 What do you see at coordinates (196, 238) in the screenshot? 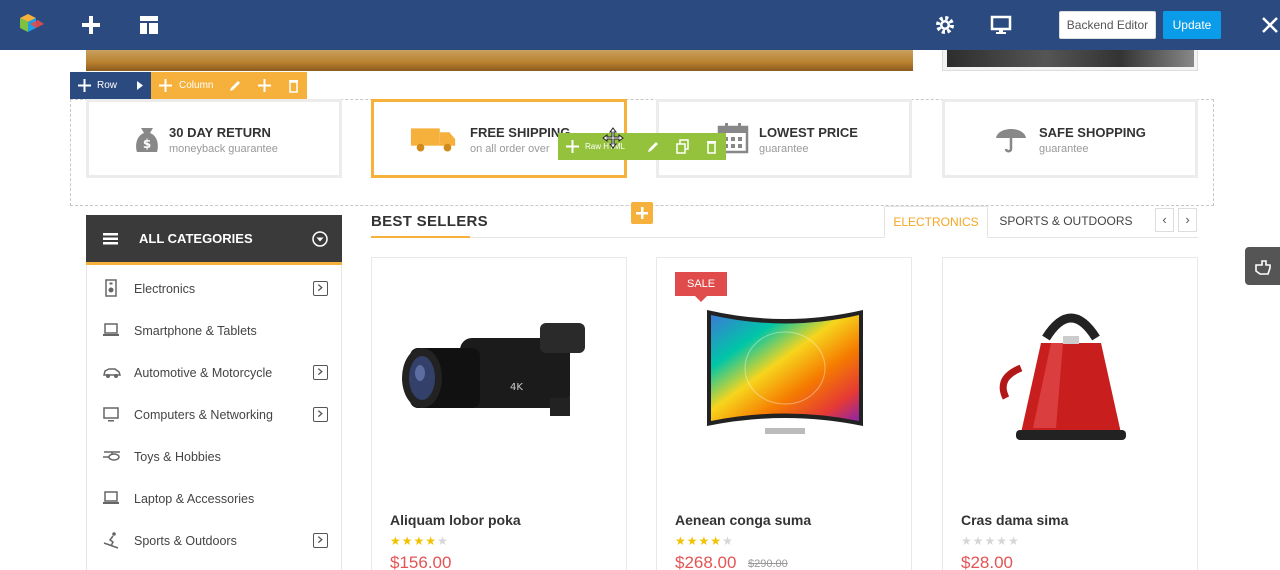
I see `categories-title: ALL CATEGORIES` at bounding box center [196, 238].